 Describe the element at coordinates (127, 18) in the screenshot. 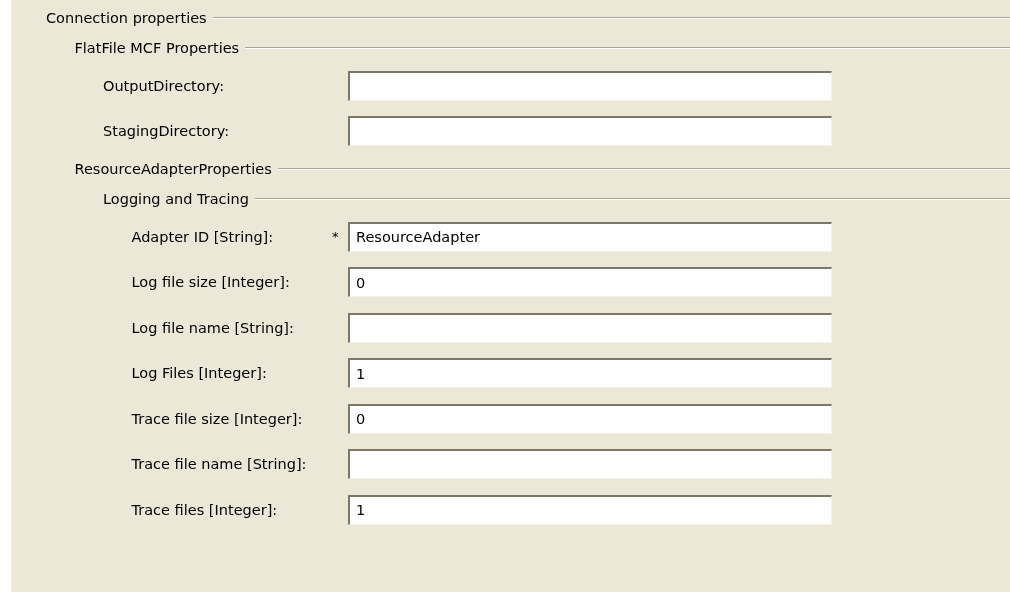

I see `section-title: Connection properties` at that location.